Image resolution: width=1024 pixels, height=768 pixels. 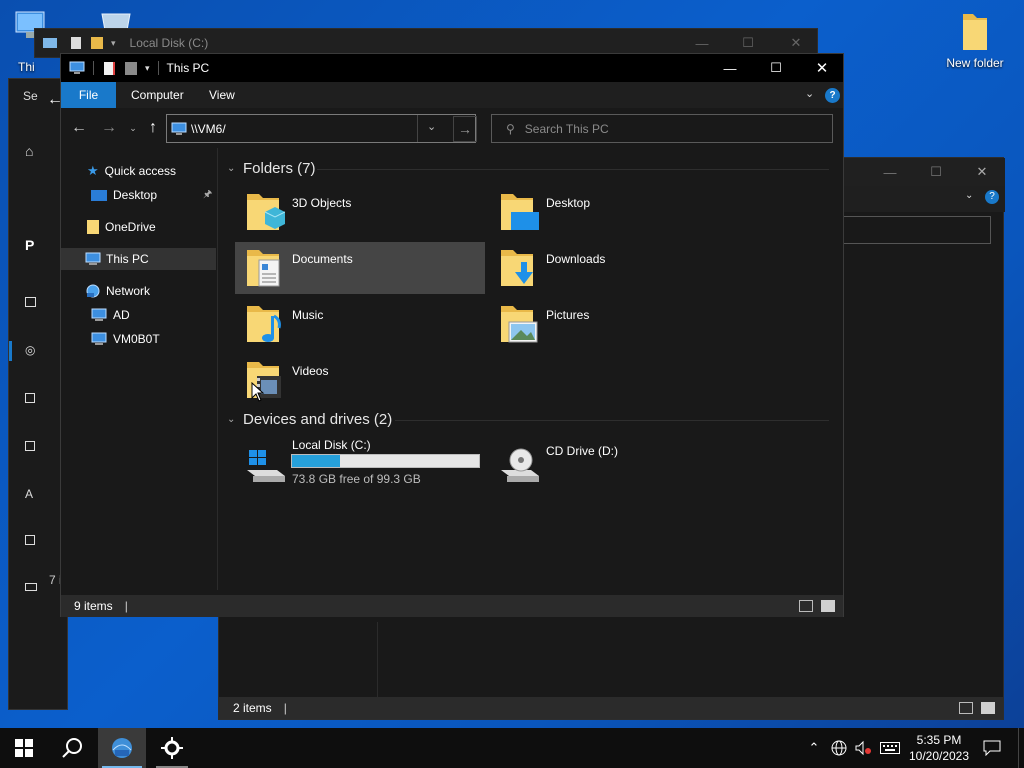 I want to click on keyboard-icon, so click(x=890, y=748).